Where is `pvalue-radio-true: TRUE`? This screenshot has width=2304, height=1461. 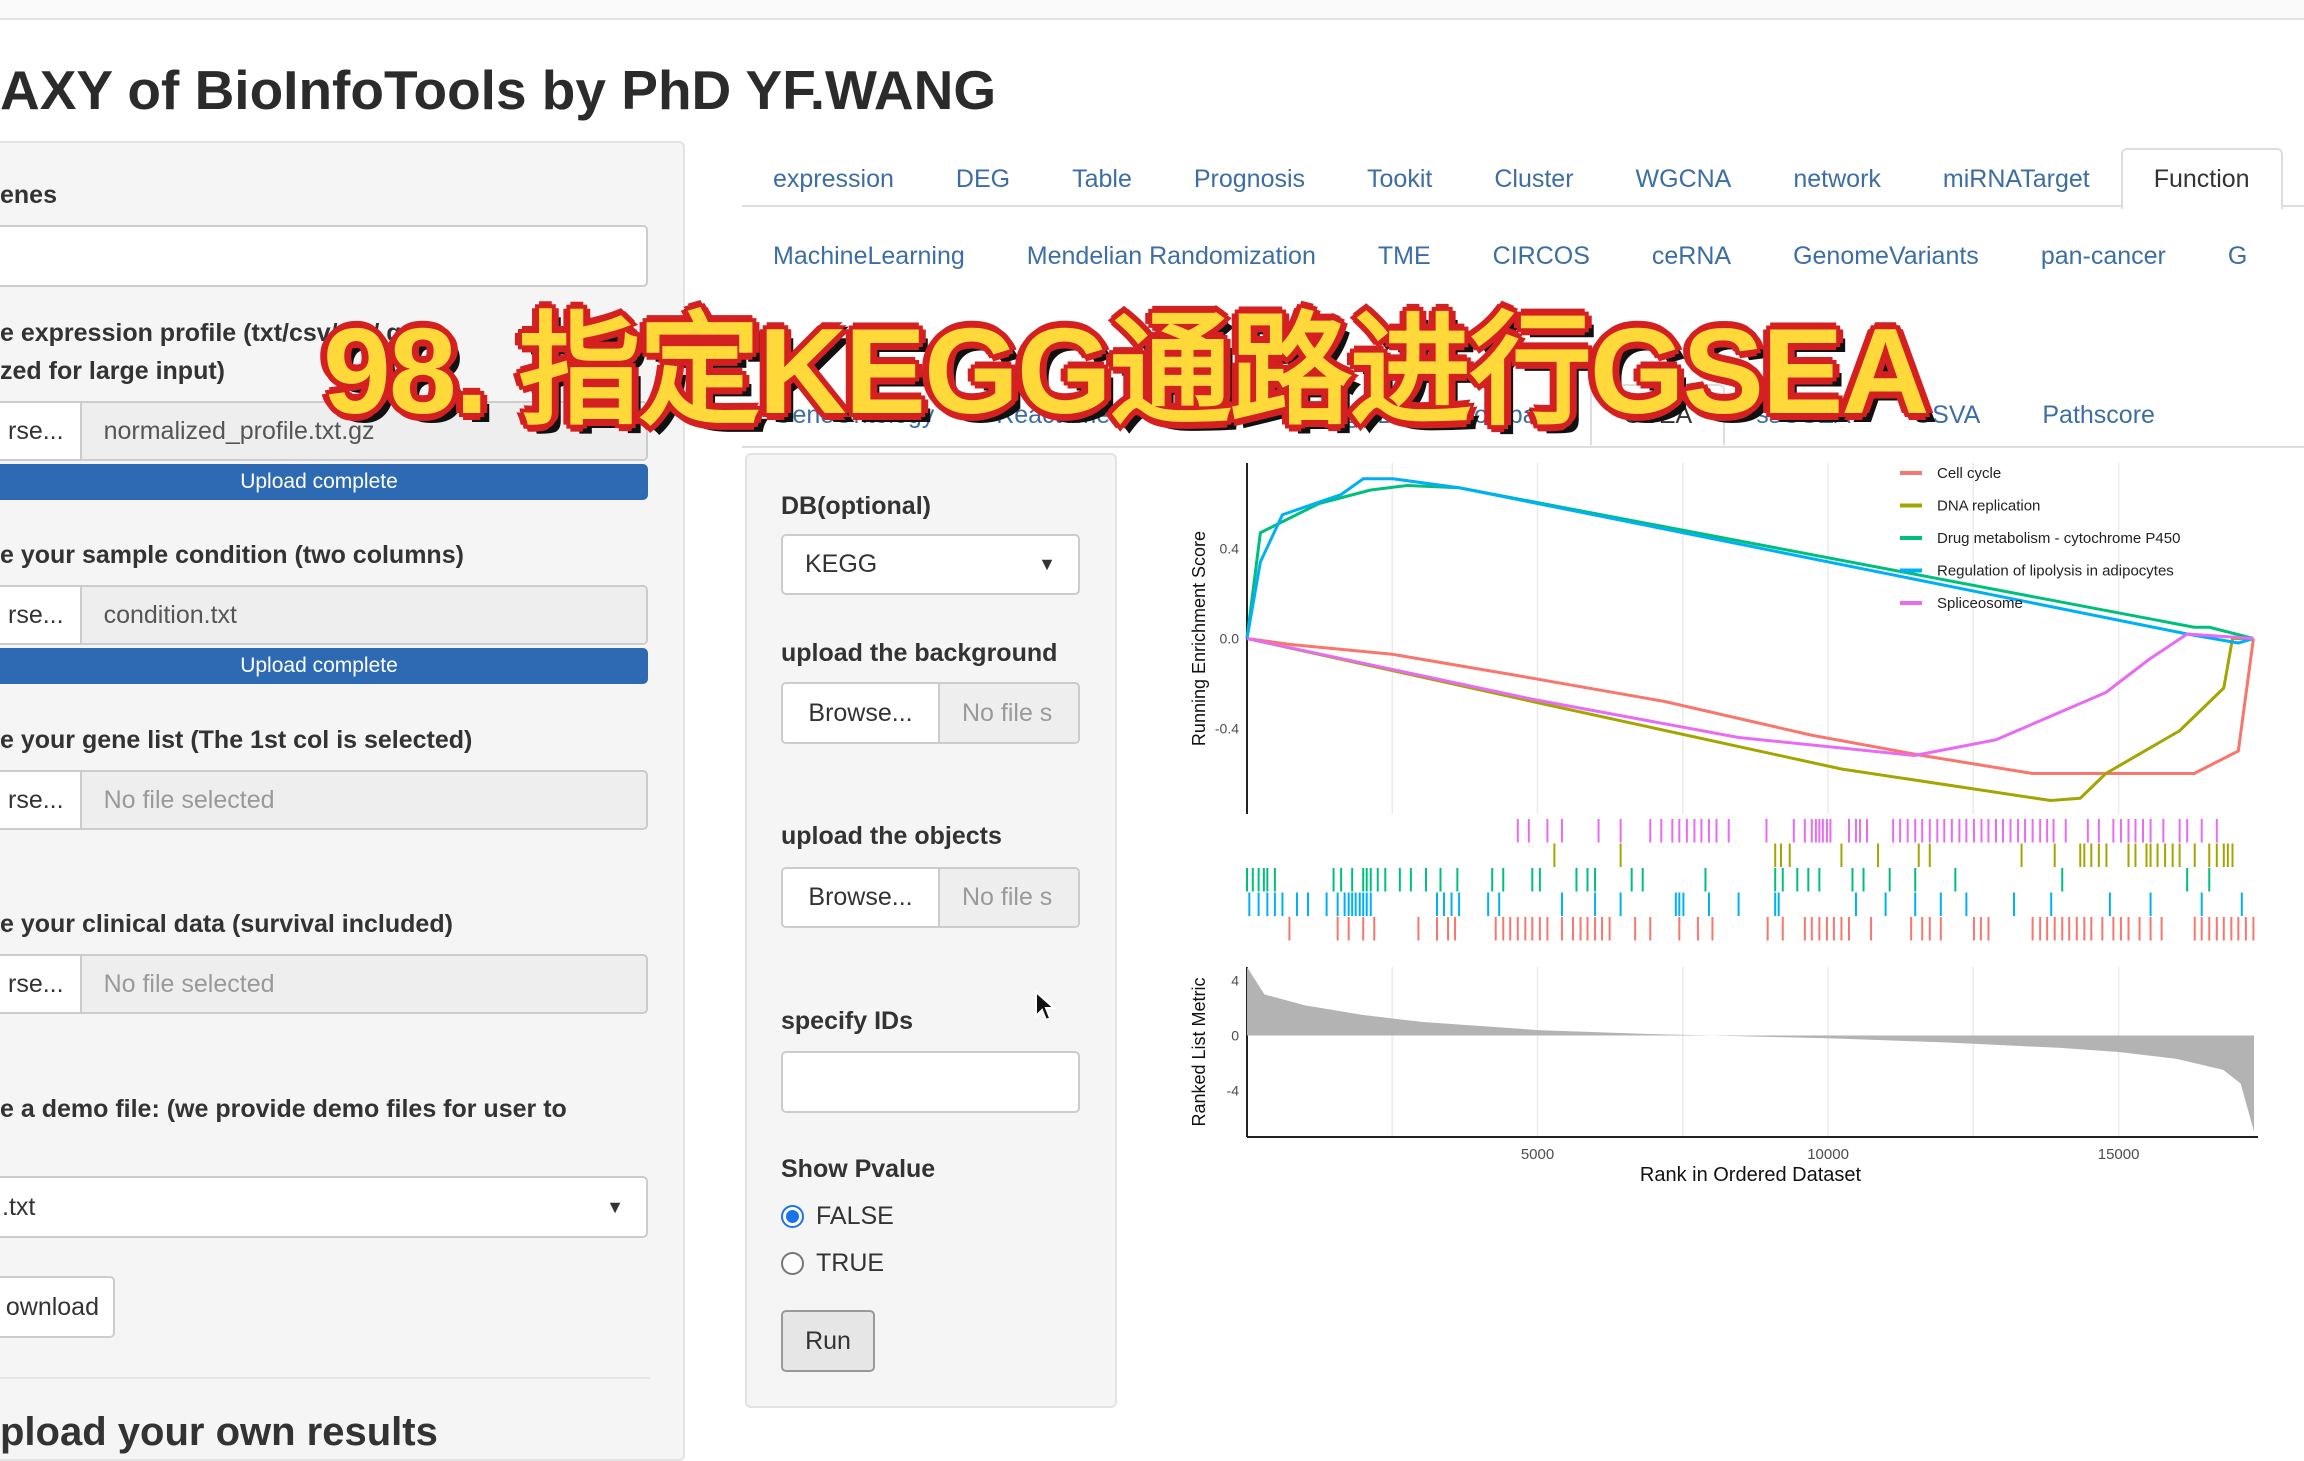 pvalue-radio-true: TRUE is located at coordinates (832, 1263).